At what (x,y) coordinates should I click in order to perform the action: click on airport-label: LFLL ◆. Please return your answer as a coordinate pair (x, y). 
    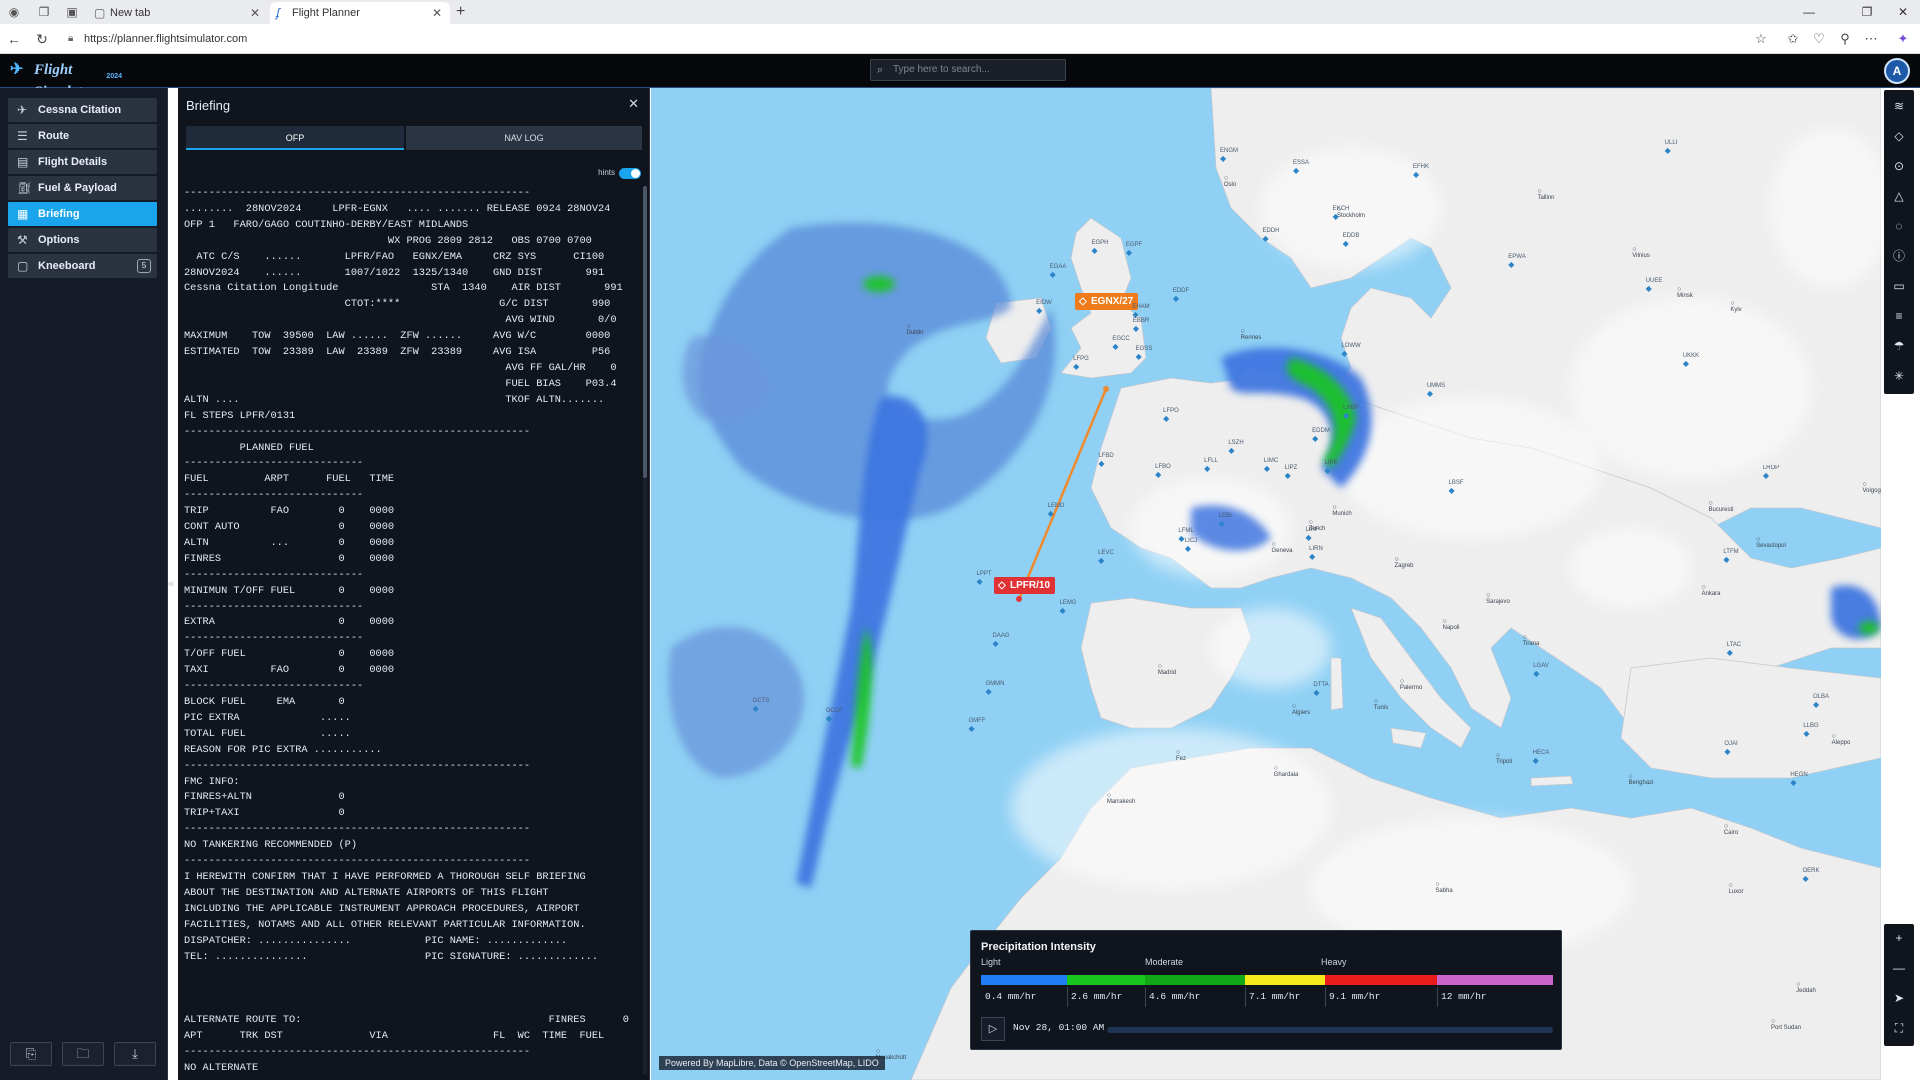
    Looking at the image, I should click on (1211, 465).